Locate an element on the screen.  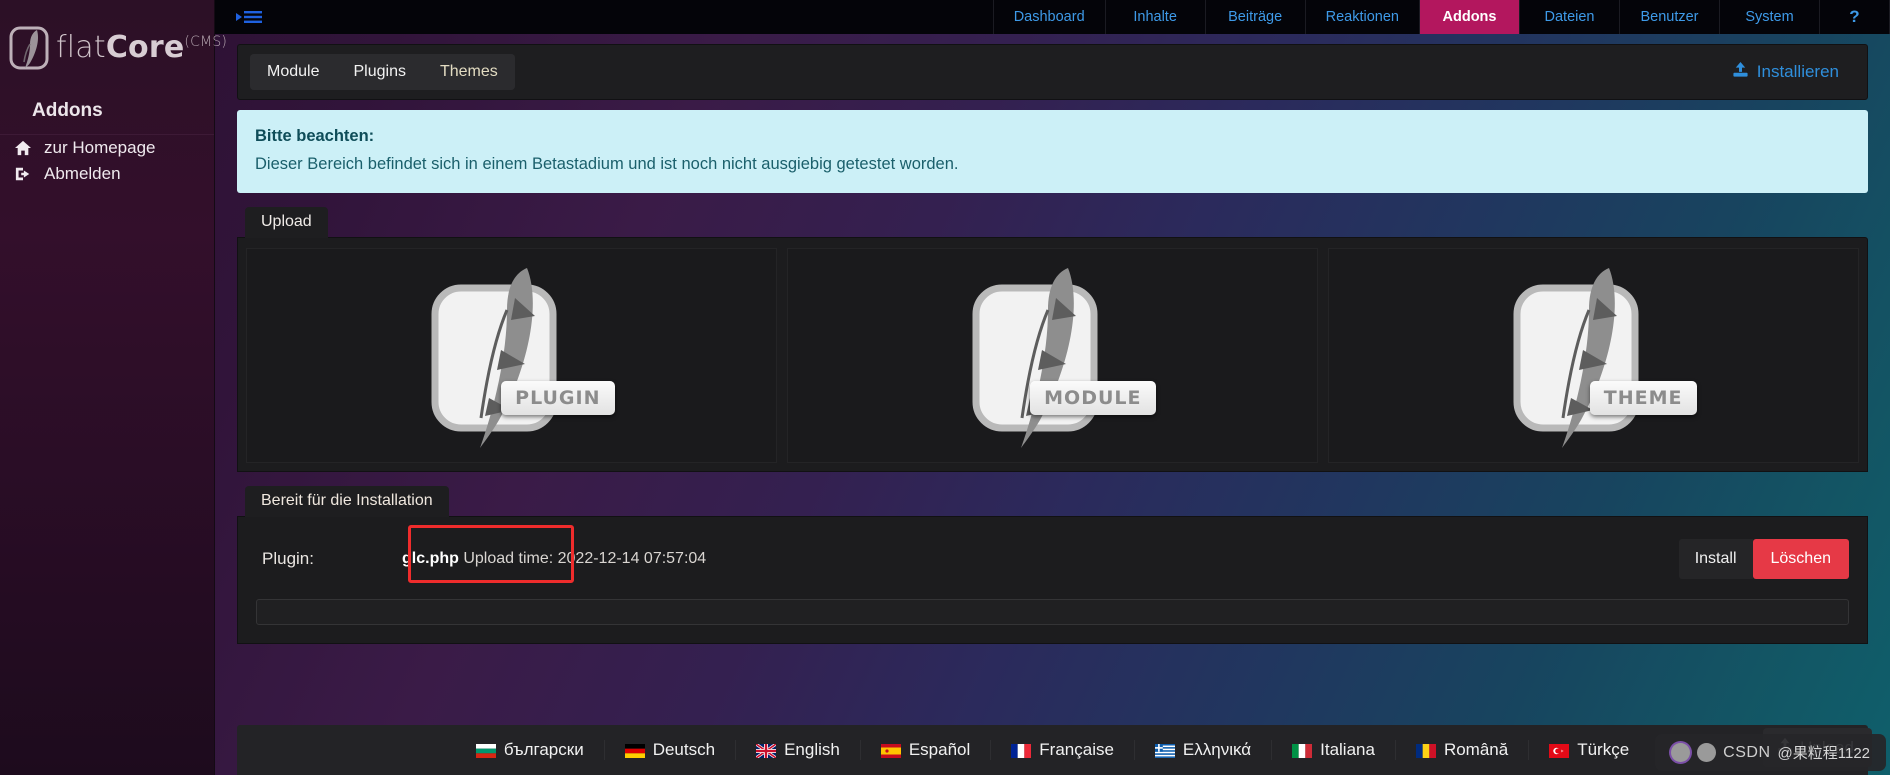
tab-upload: Upload is located at coordinates (286, 222).